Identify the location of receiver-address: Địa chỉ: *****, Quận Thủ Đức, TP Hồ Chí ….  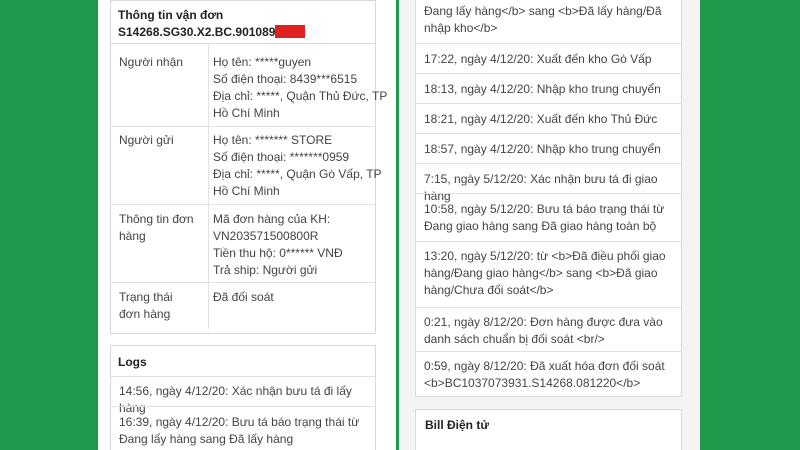
(300, 104).